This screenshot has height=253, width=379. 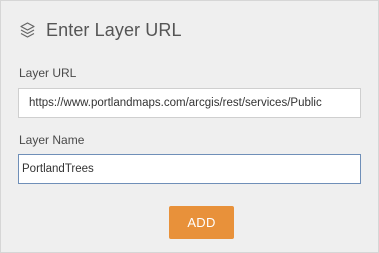 I want to click on layer-name-label: Layer Name, so click(x=52, y=140).